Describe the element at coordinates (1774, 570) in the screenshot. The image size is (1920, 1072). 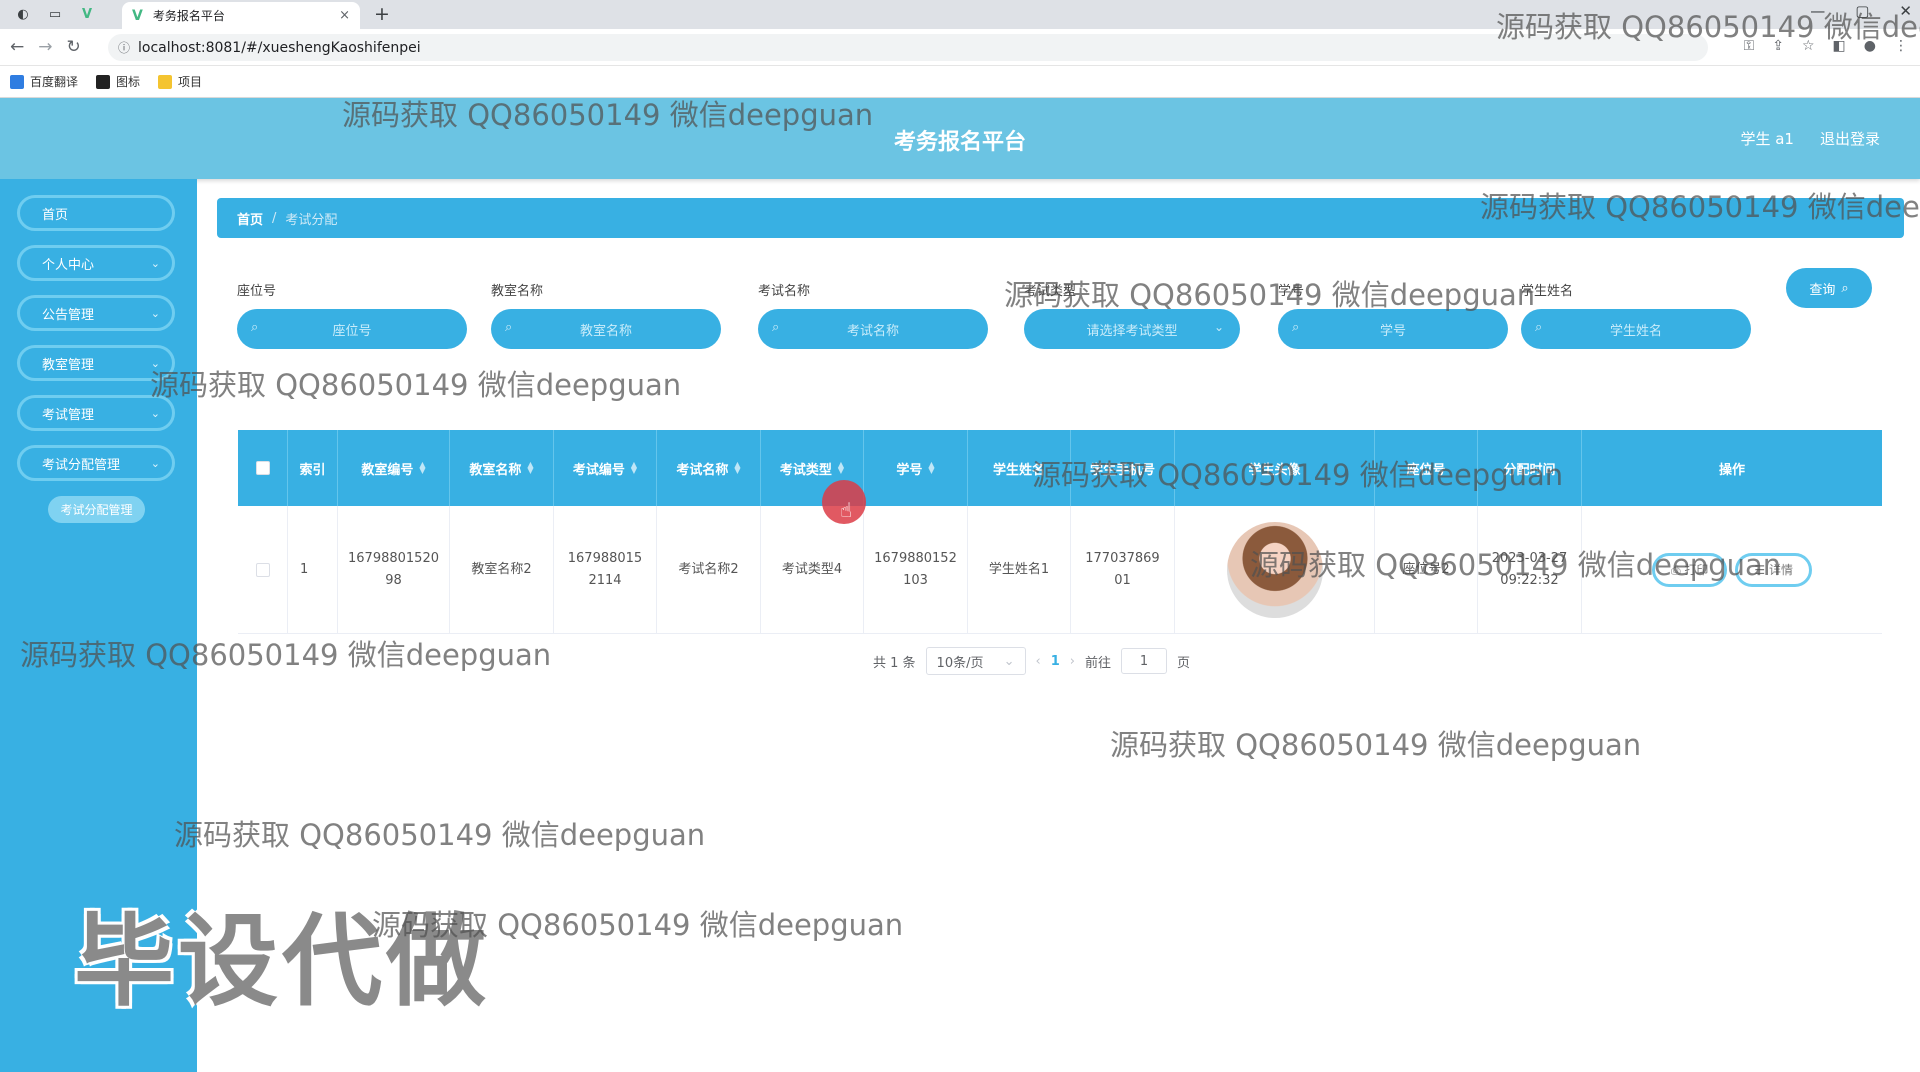
I see `detail-button: ☰ 详情` at that location.